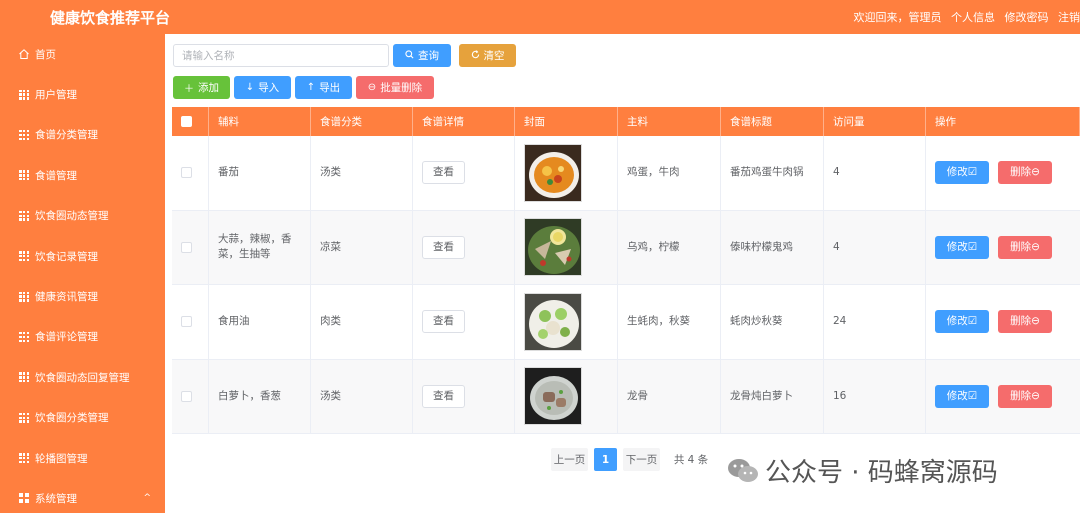 The height and width of the screenshot is (513, 1080). Describe the element at coordinates (464, 121) in the screenshot. I see `header-detail: 食谱详情` at that location.